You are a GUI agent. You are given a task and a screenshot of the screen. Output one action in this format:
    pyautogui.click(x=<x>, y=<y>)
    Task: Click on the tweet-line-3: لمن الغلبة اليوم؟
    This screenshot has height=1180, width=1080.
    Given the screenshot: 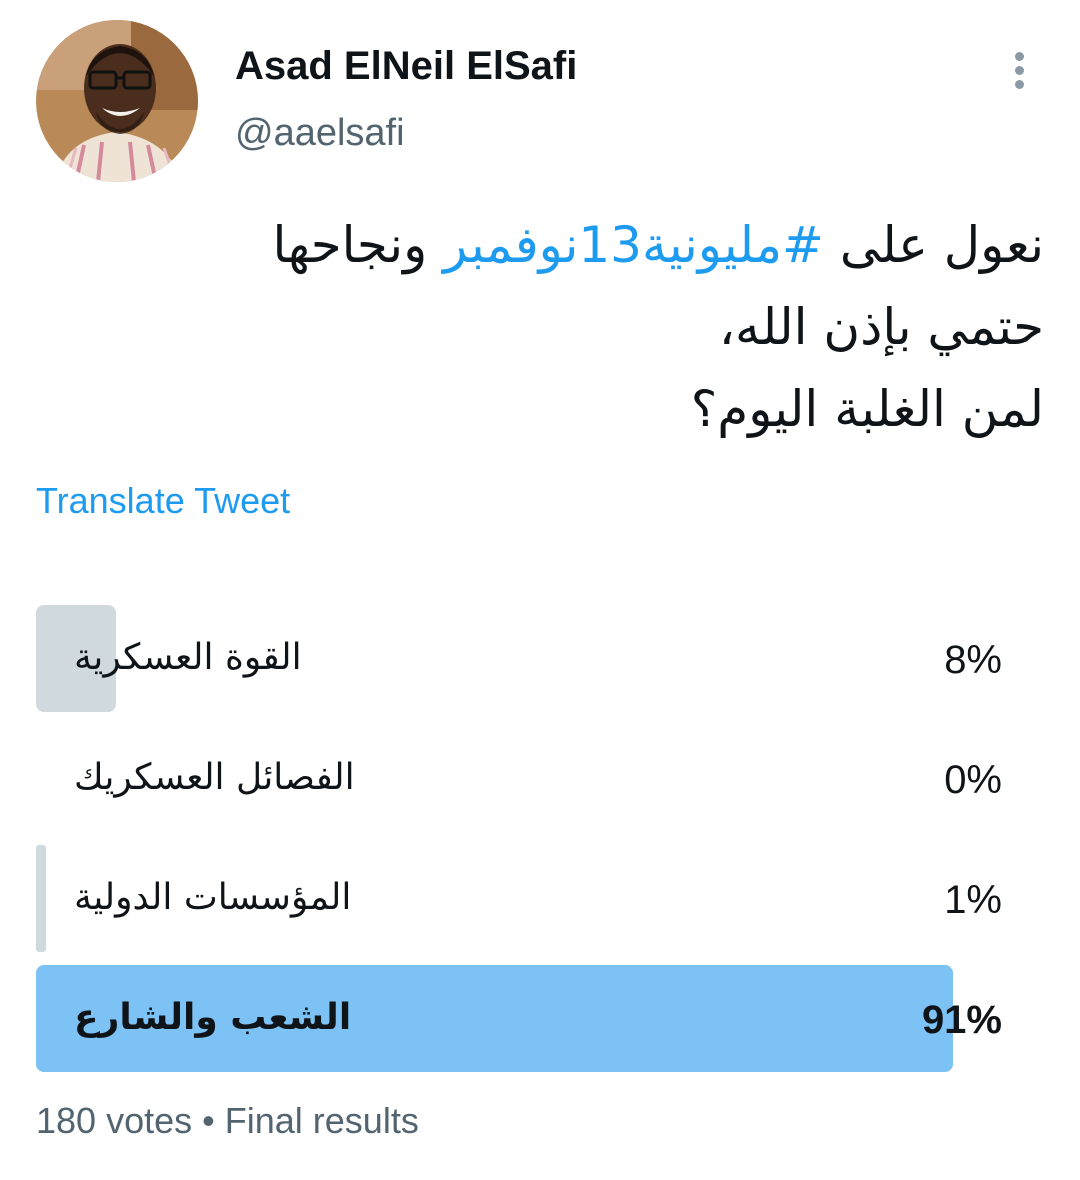 What is the action you would take?
    pyautogui.click(x=867, y=409)
    